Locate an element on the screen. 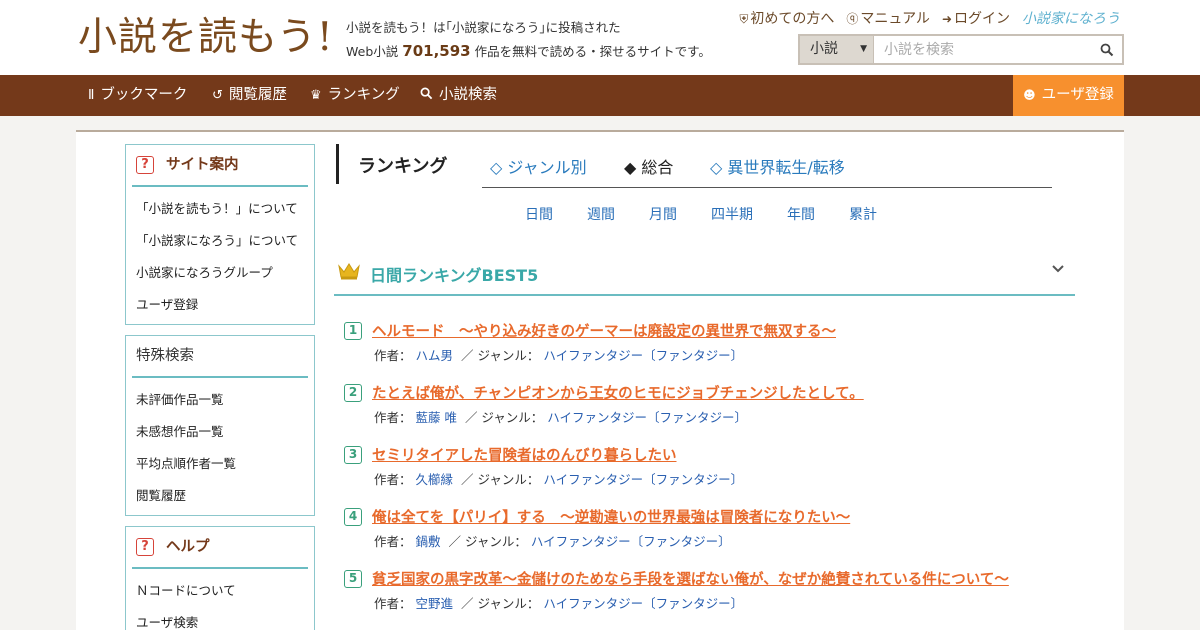 The width and height of the screenshot is (1200, 630). register-button: ☻ ユーザ登録 is located at coordinates (1068, 95).